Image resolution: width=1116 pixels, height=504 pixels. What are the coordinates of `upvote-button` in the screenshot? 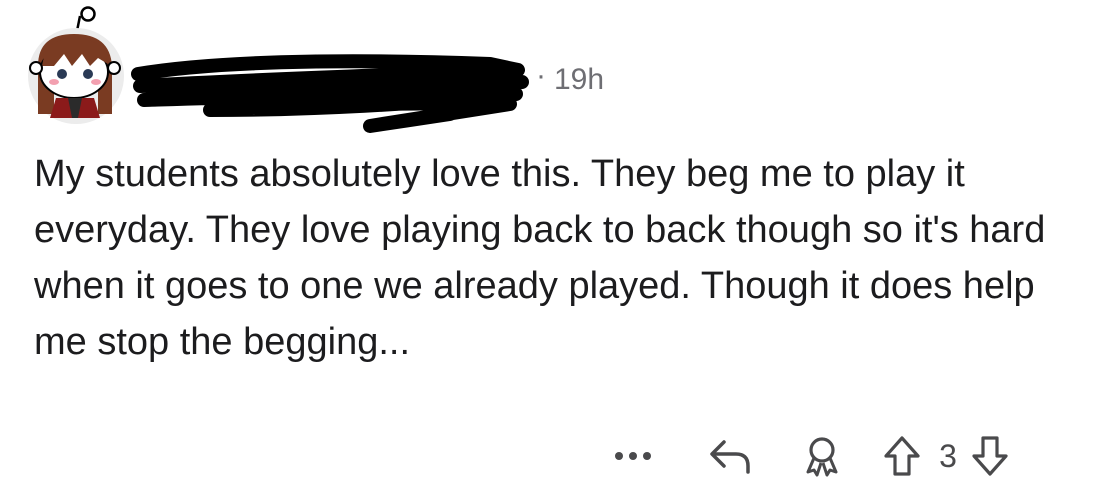 It's located at (902, 456).